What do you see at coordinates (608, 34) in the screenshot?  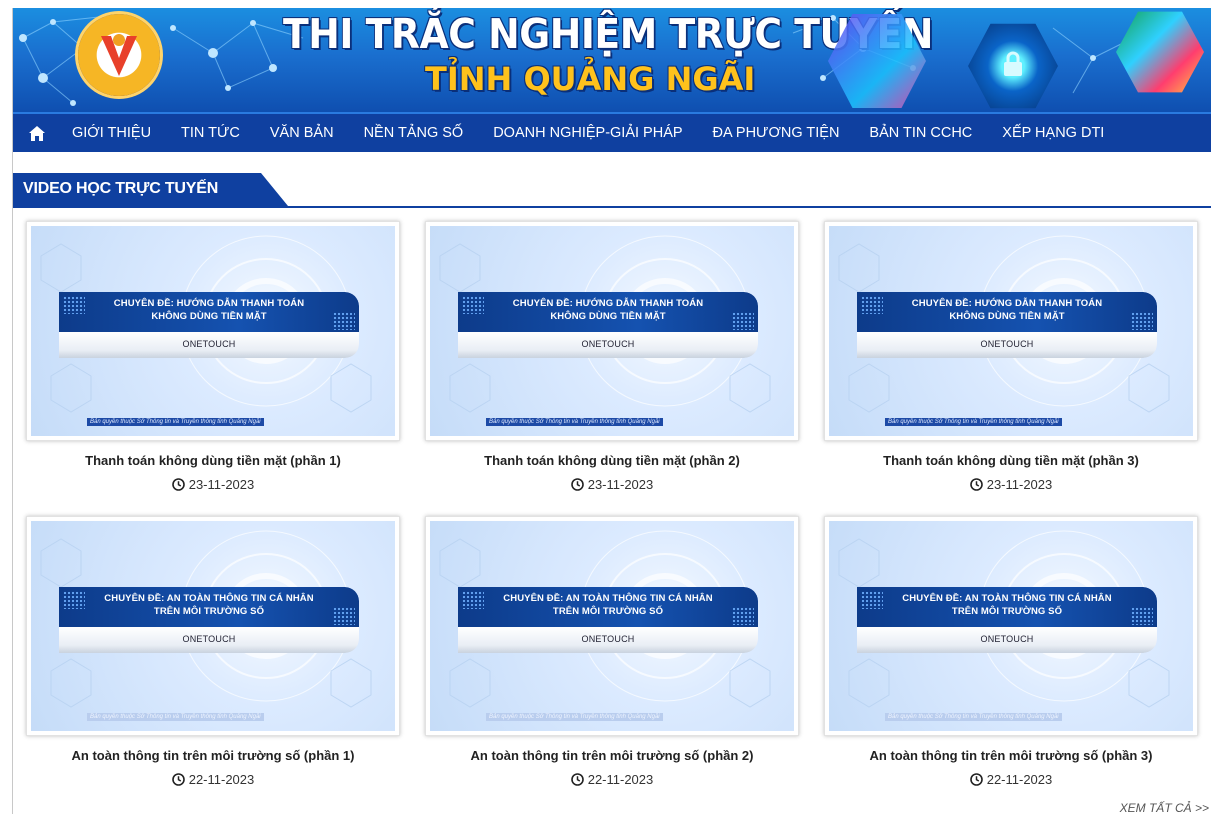 I see `banner-title: THI TRẮC NGHIỆM TRỰC TUYẾN` at bounding box center [608, 34].